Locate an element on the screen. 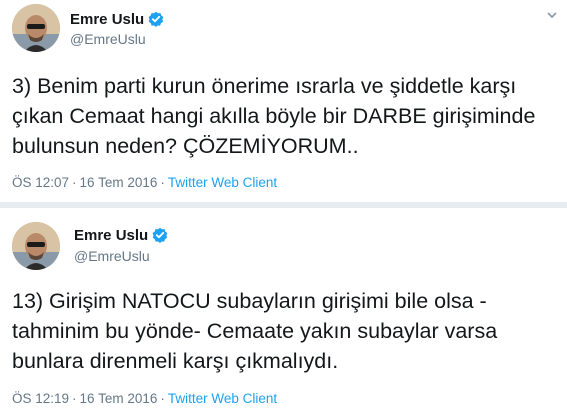 This screenshot has width=567, height=413. tweet-timestamp: ÖS 12:07 · 16 Tem 2016 is located at coordinates (84, 182).